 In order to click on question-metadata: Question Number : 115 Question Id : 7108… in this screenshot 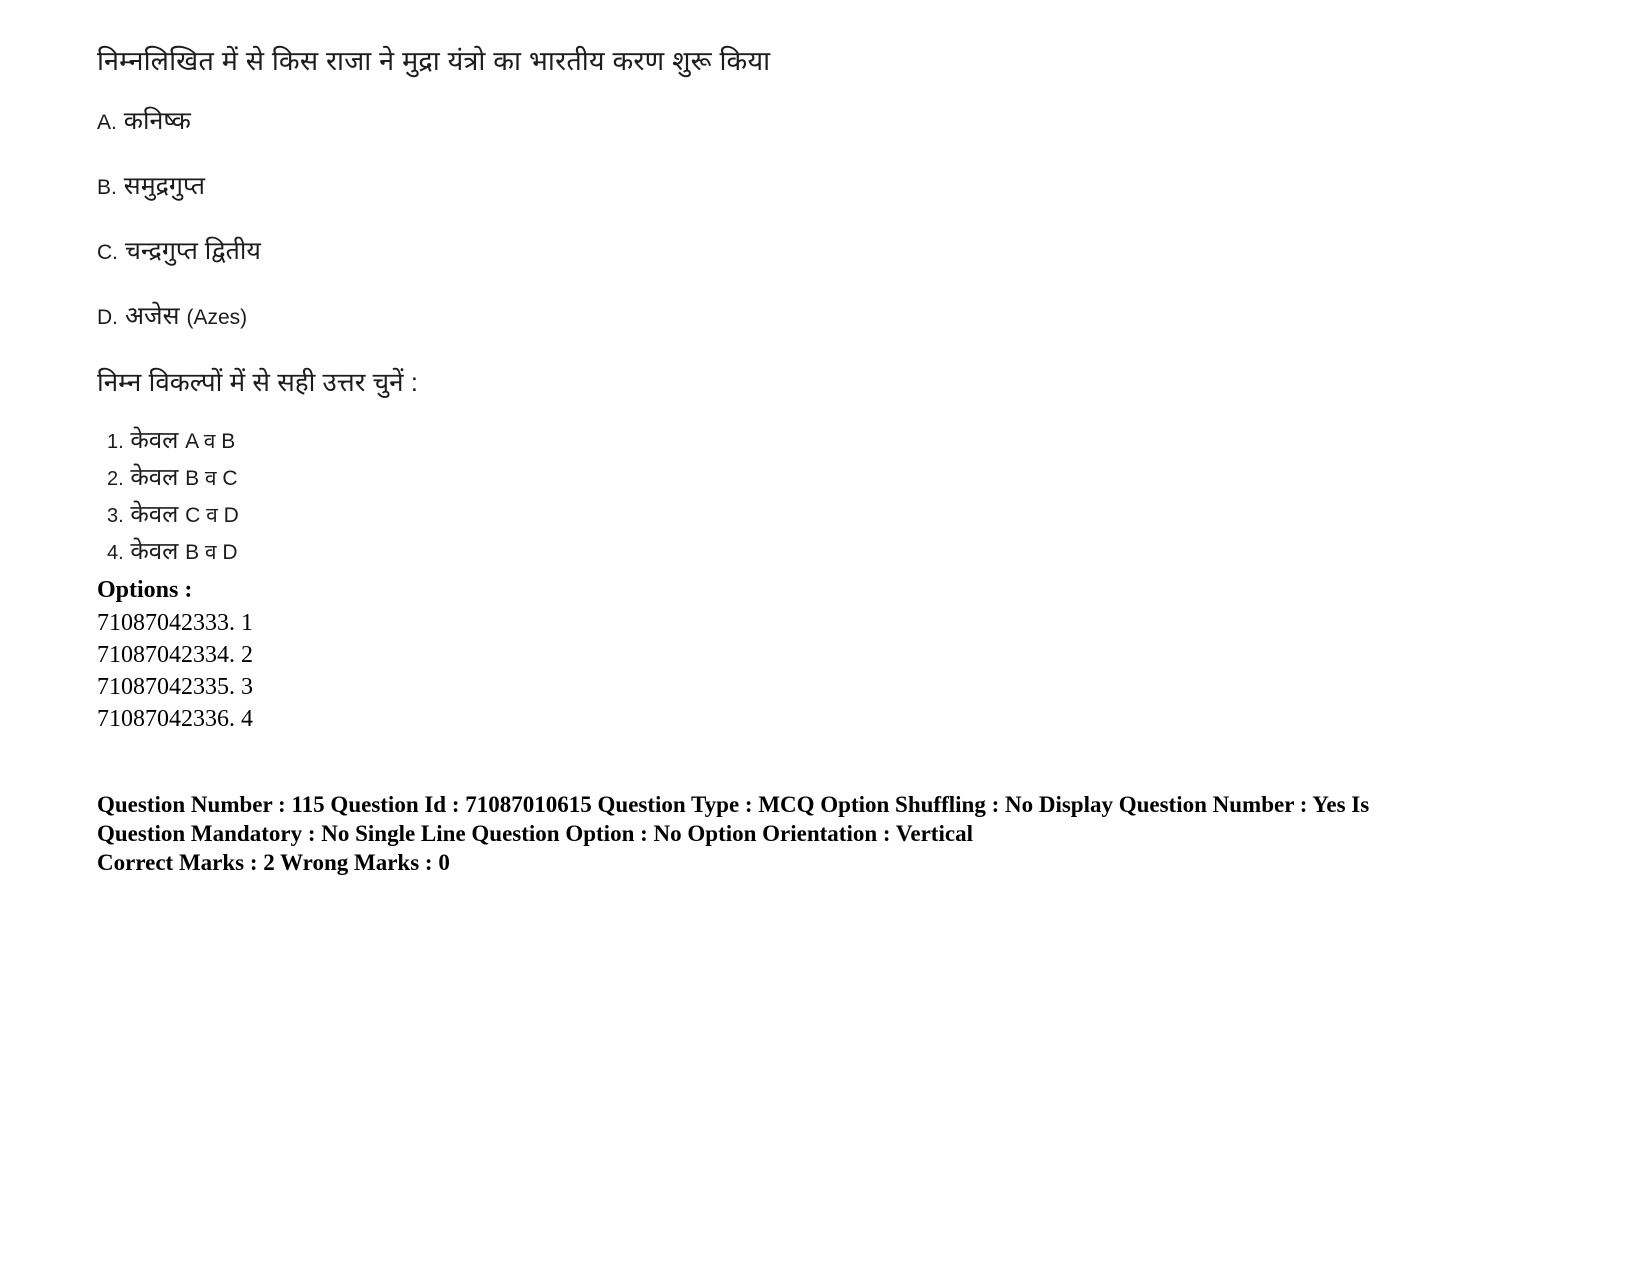, I will do `click(774, 833)`.